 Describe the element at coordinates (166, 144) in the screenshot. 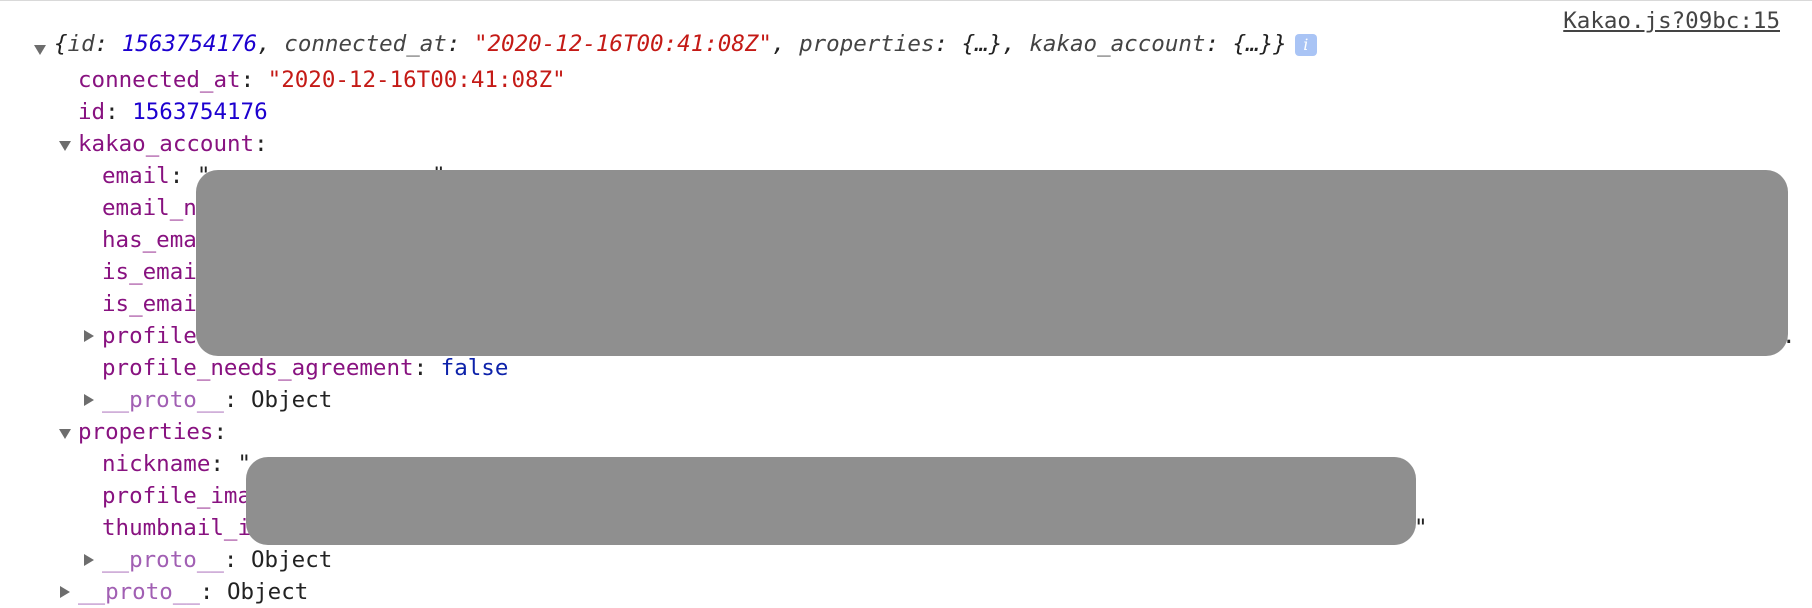

I see `prop-key: kakao_account` at that location.